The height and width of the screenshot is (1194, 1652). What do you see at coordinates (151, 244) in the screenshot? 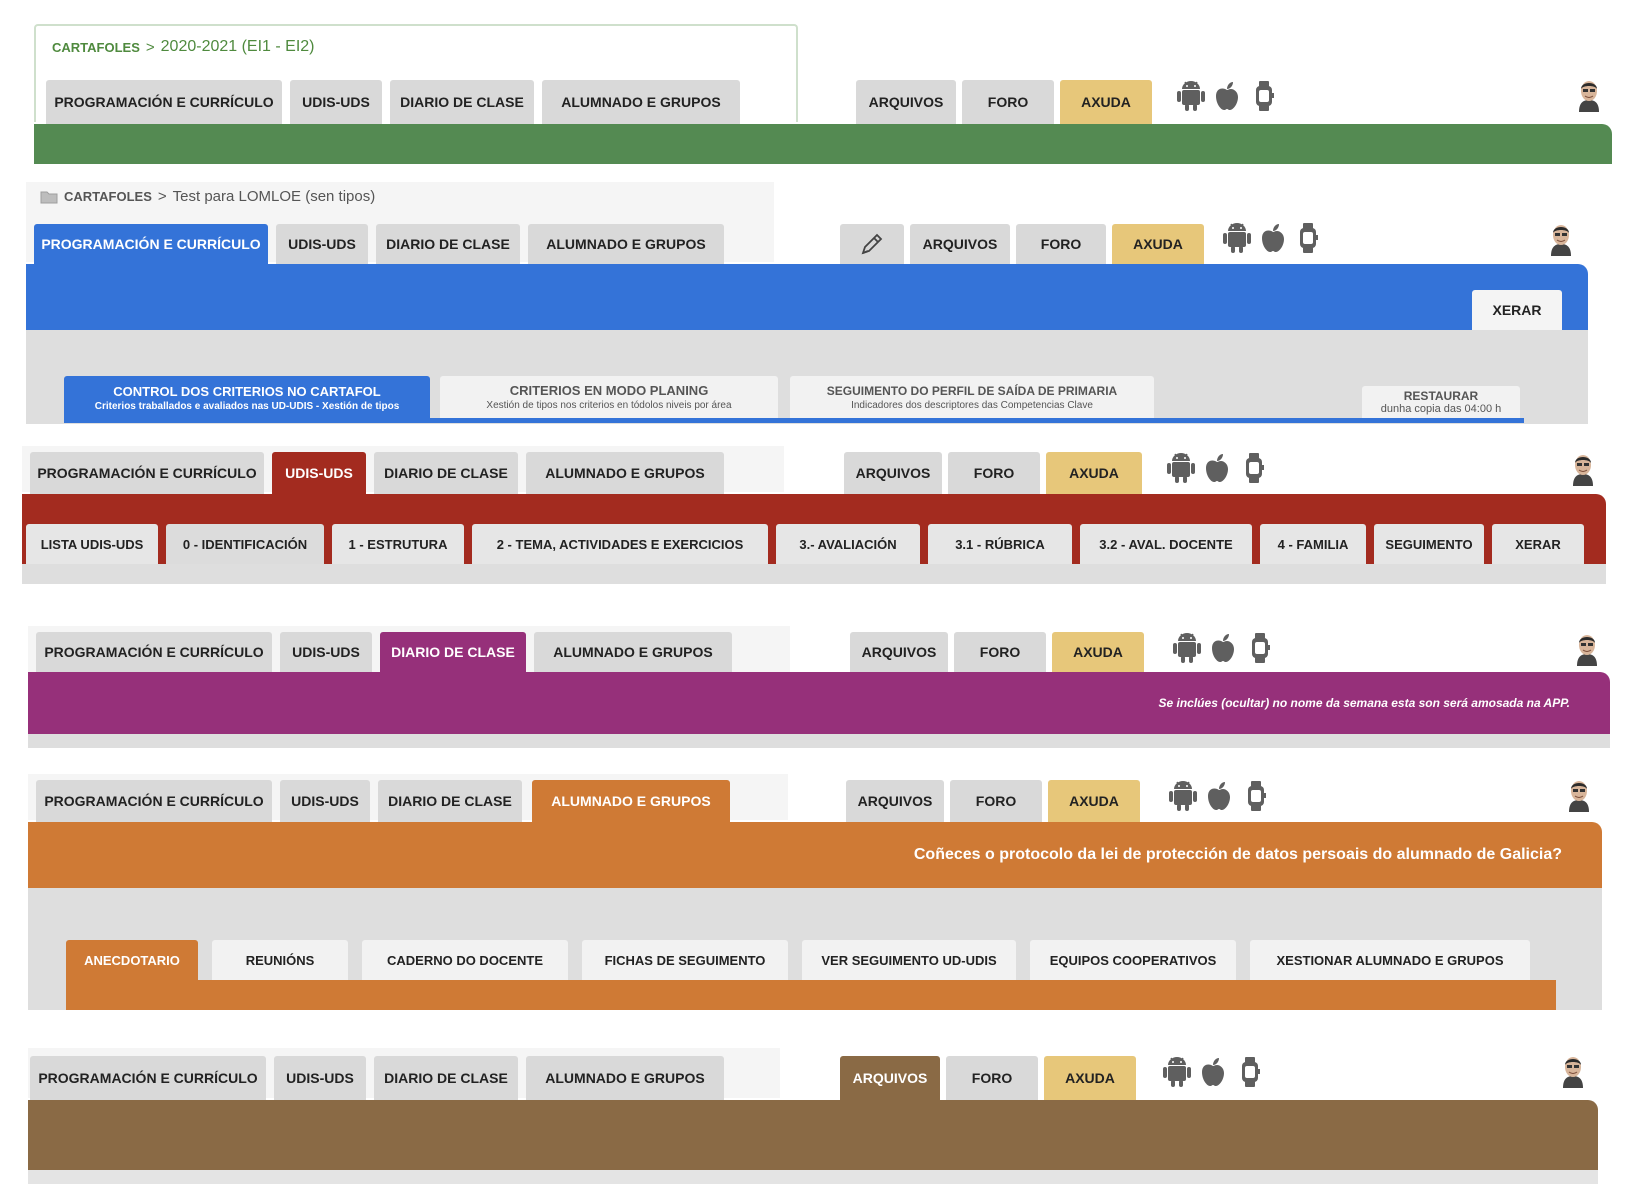
I see `tab-programacion-active: PROGRAMACIÓN E CURRÍCULO` at bounding box center [151, 244].